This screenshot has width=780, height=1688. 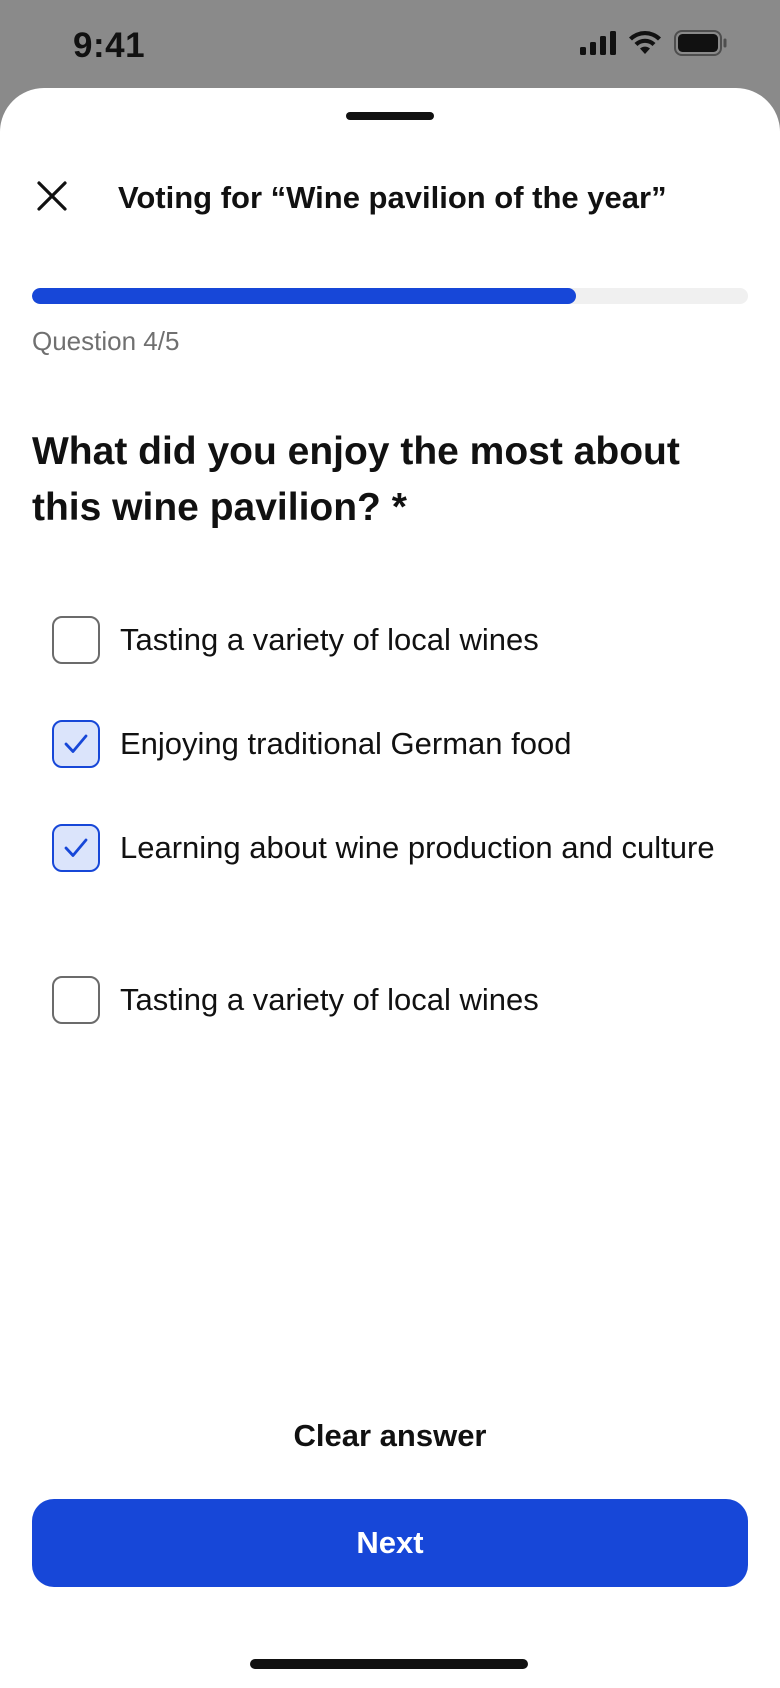 I want to click on battery-icon, so click(x=700, y=43).